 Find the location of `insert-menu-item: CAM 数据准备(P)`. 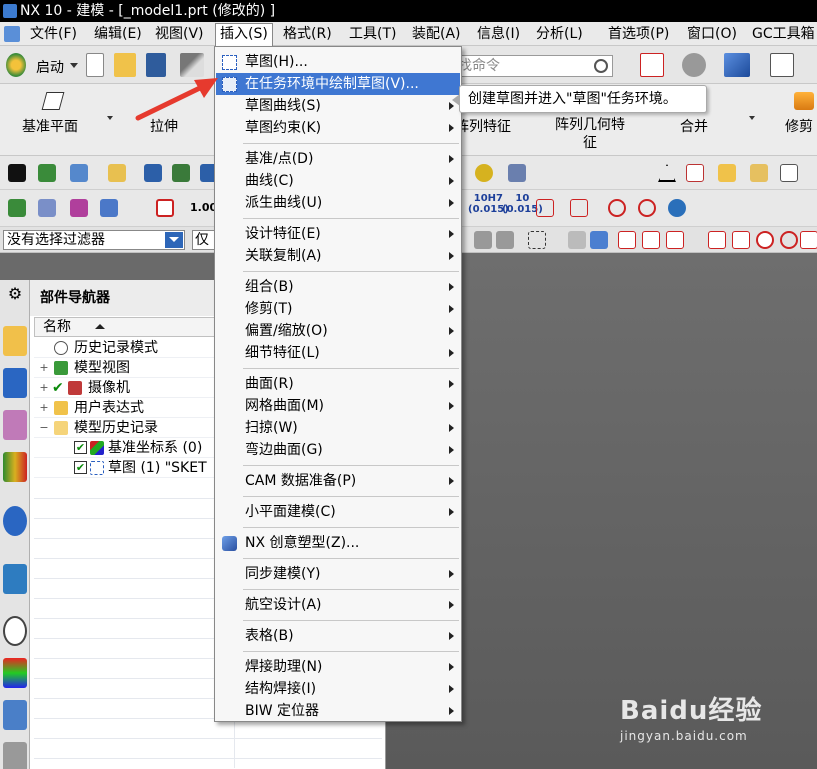

insert-menu-item: CAM 数据准备(P) is located at coordinates (338, 481).